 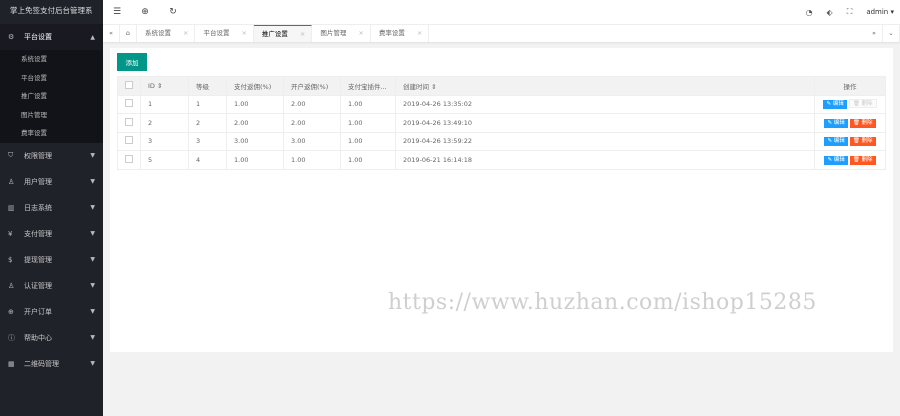 I want to click on table-cell: 2019-04-26 13:35:02, so click(x=605, y=104).